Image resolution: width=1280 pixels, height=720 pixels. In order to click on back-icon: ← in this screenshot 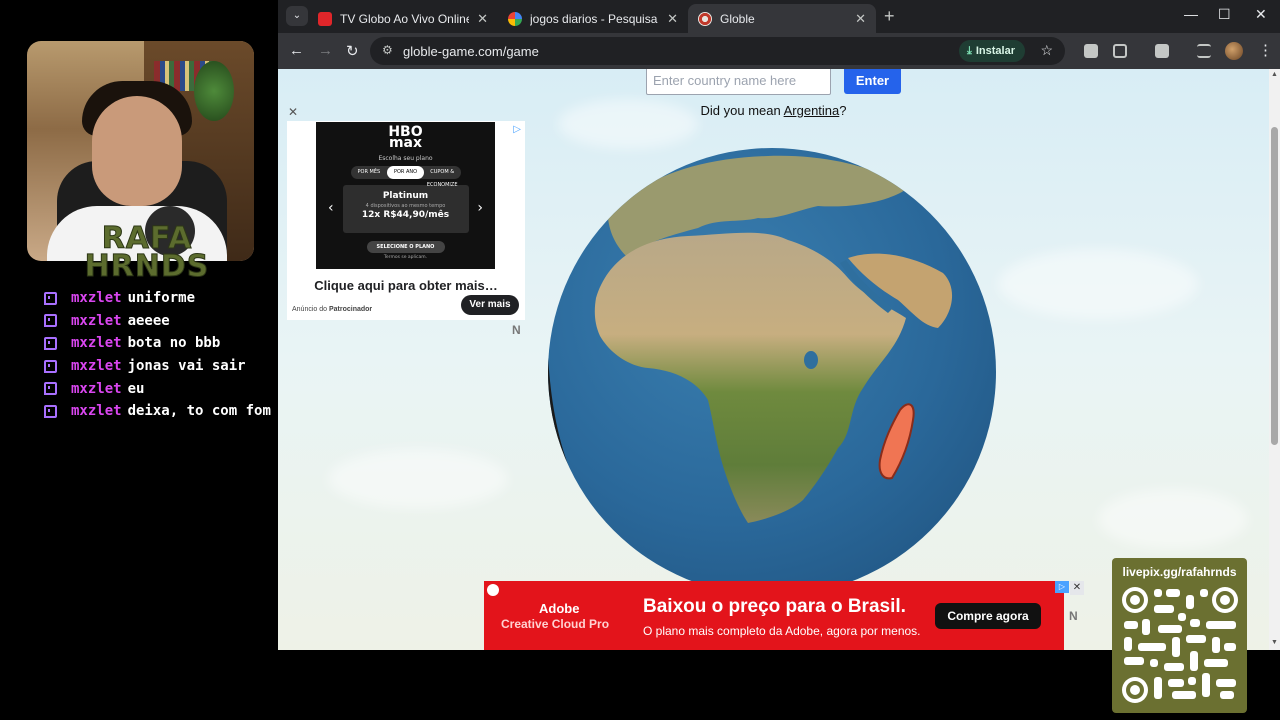, I will do `click(296, 50)`.